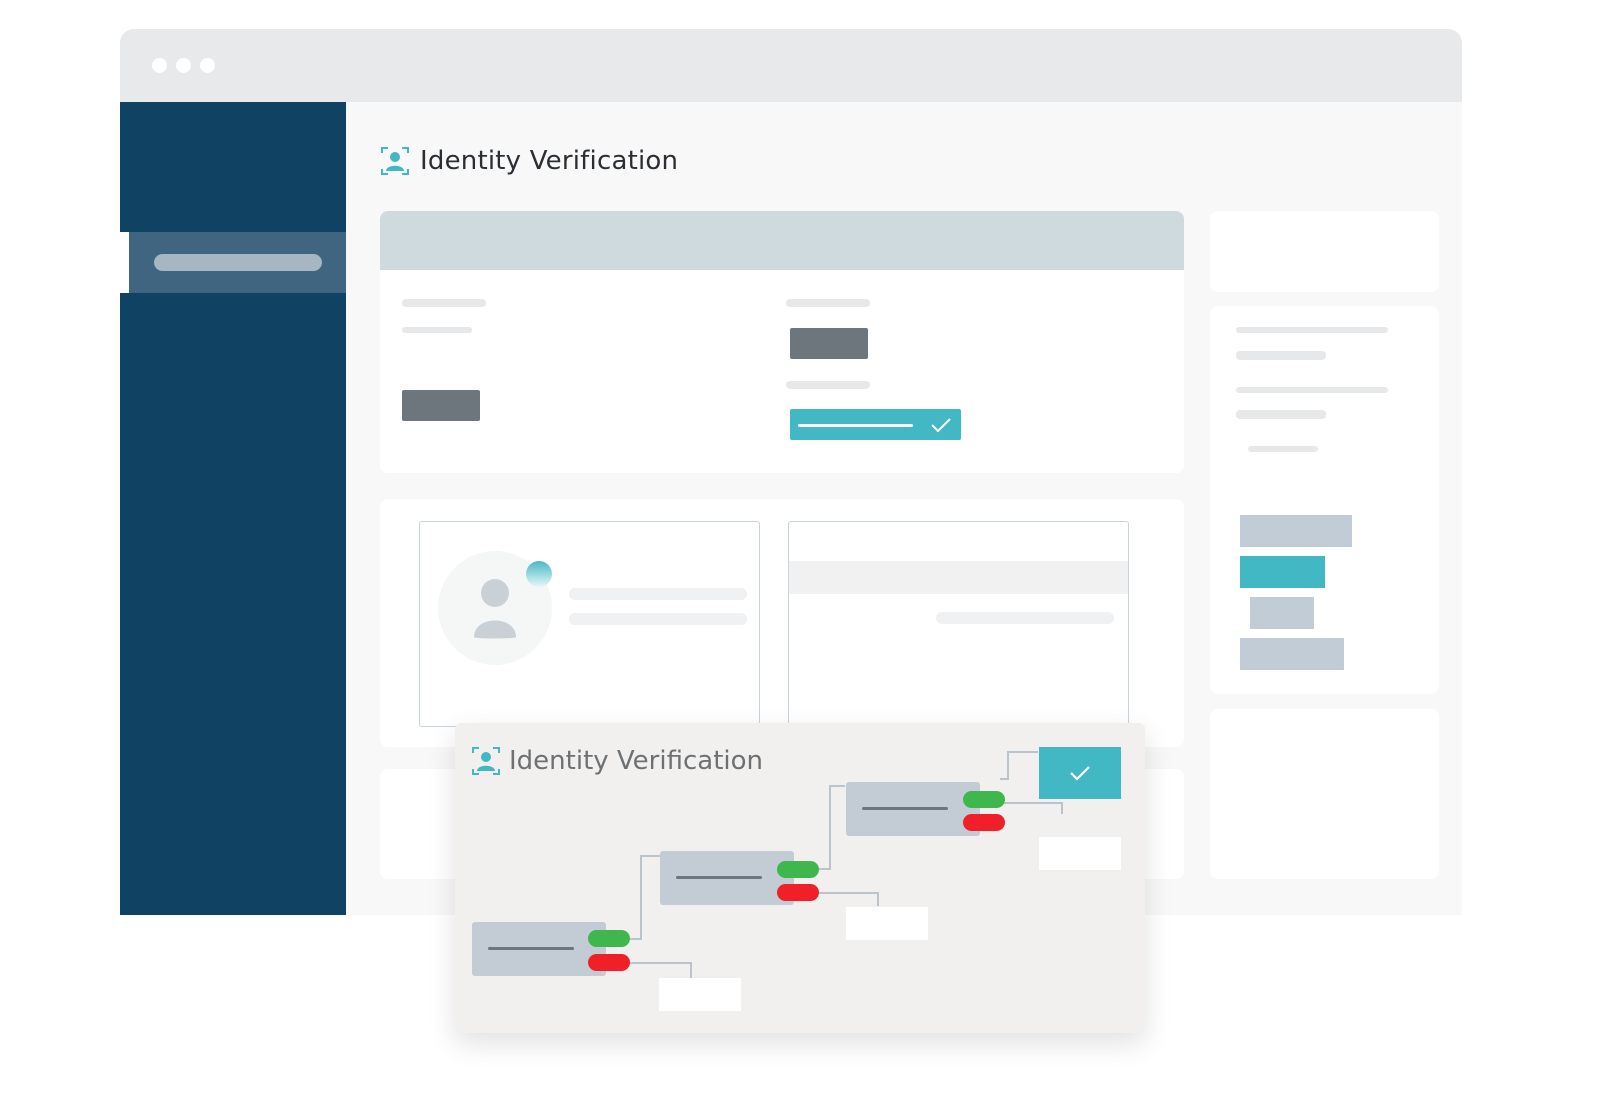 The height and width of the screenshot is (1106, 1600). I want to click on document-panel, so click(958, 624).